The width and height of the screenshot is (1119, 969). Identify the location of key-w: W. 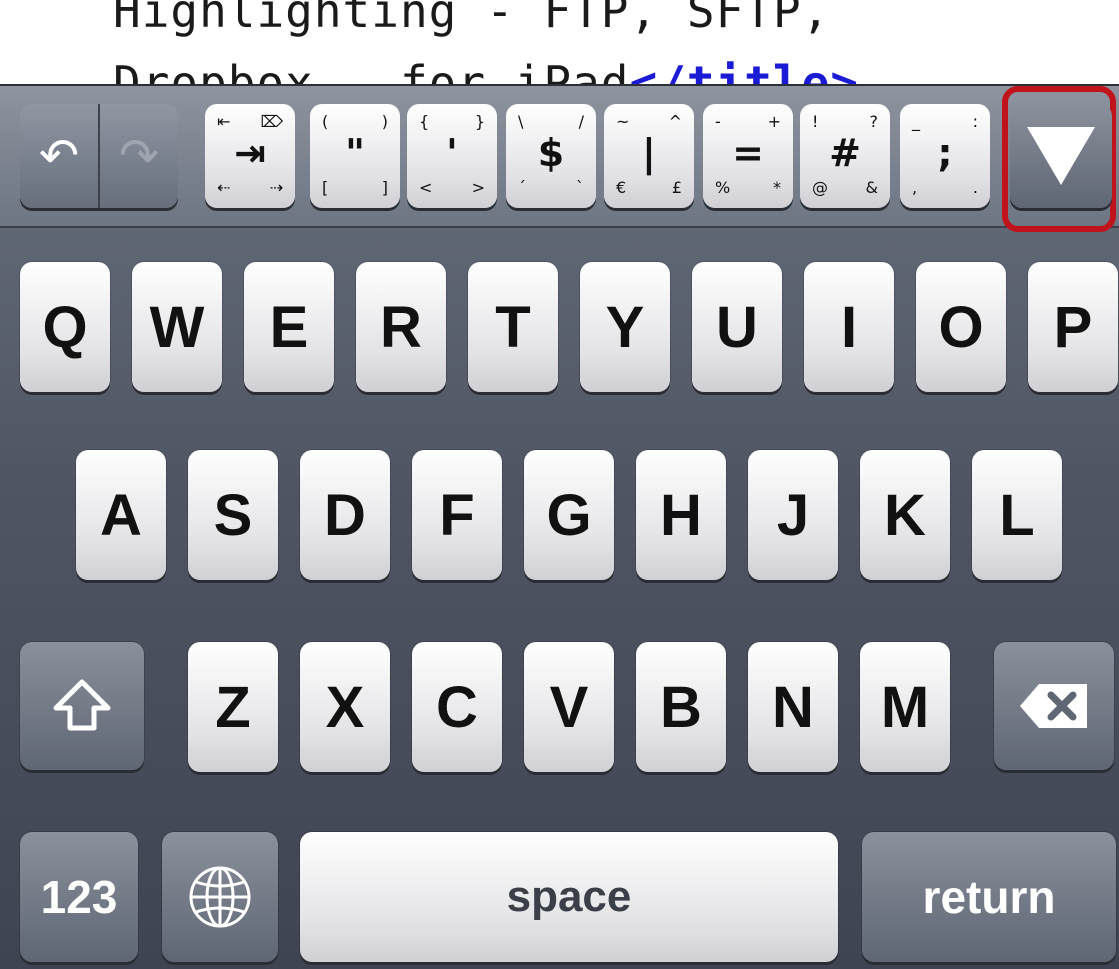
(177, 327).